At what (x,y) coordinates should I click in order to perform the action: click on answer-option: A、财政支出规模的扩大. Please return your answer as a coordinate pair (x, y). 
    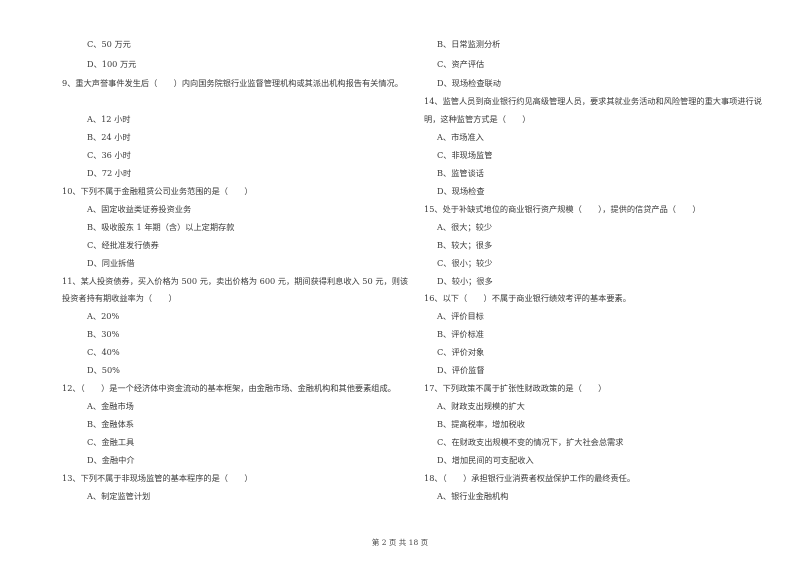
    Looking at the image, I should click on (481, 406).